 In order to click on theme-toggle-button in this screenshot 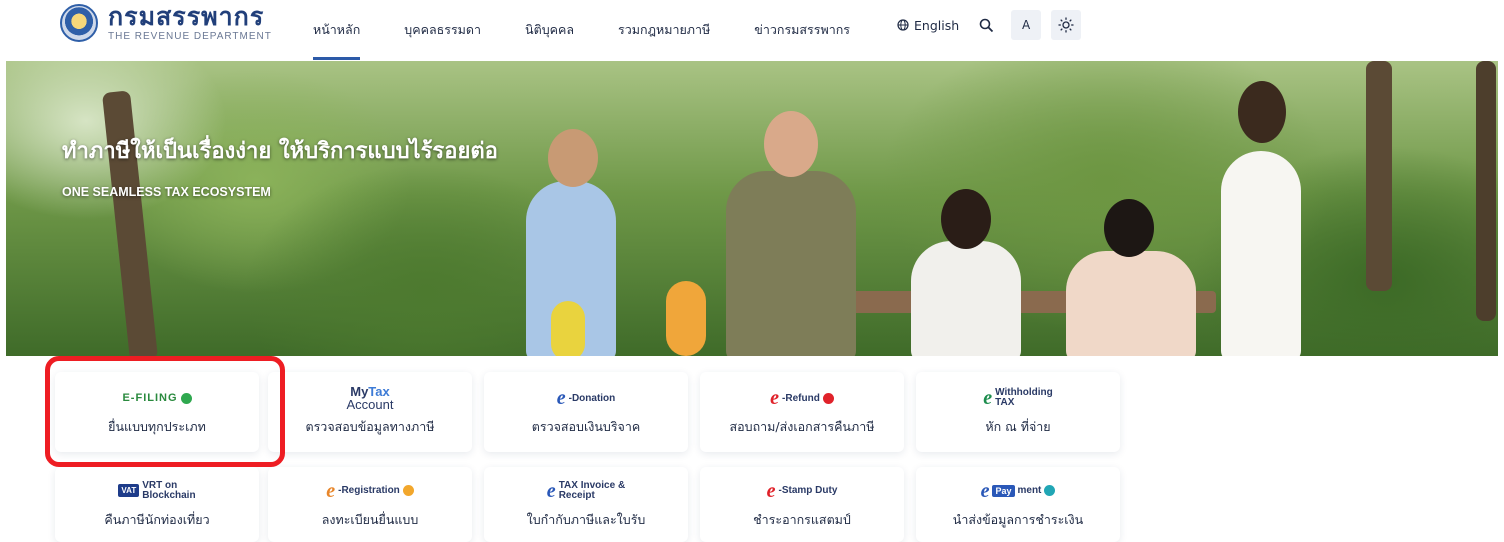, I will do `click(1066, 25)`.